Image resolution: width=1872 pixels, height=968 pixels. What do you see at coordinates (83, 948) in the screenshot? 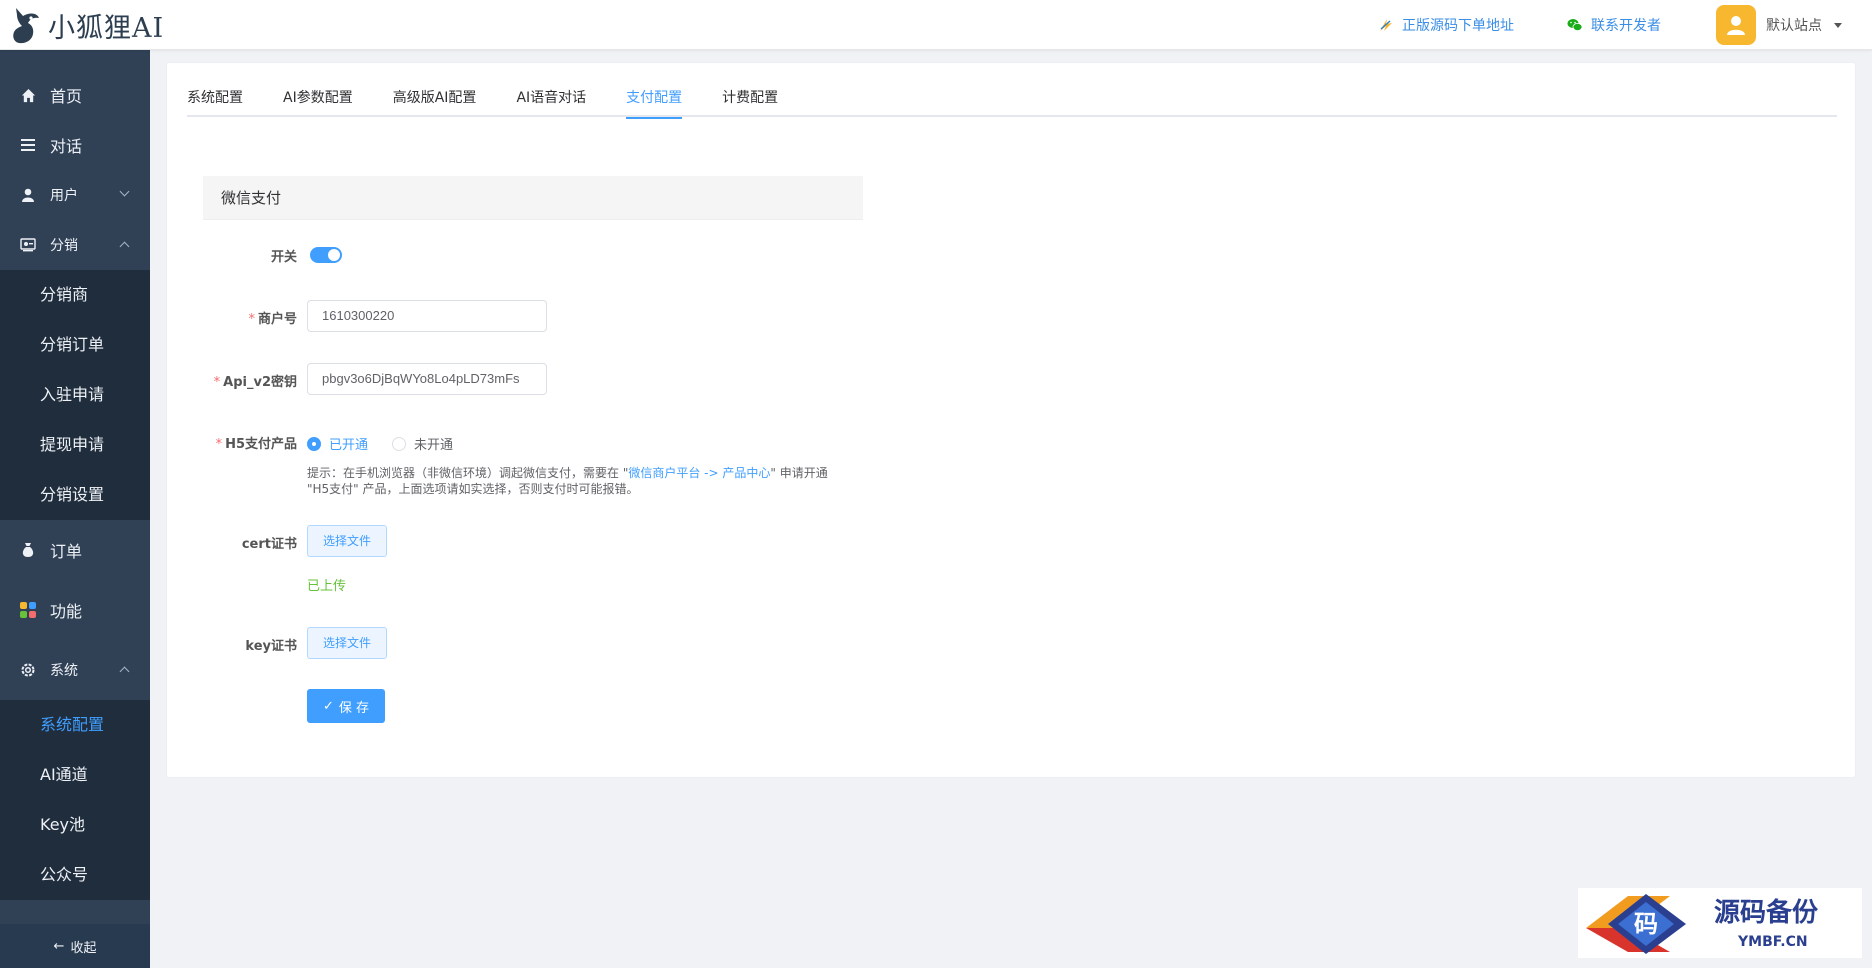
I see `collapse-label: 收起` at bounding box center [83, 948].